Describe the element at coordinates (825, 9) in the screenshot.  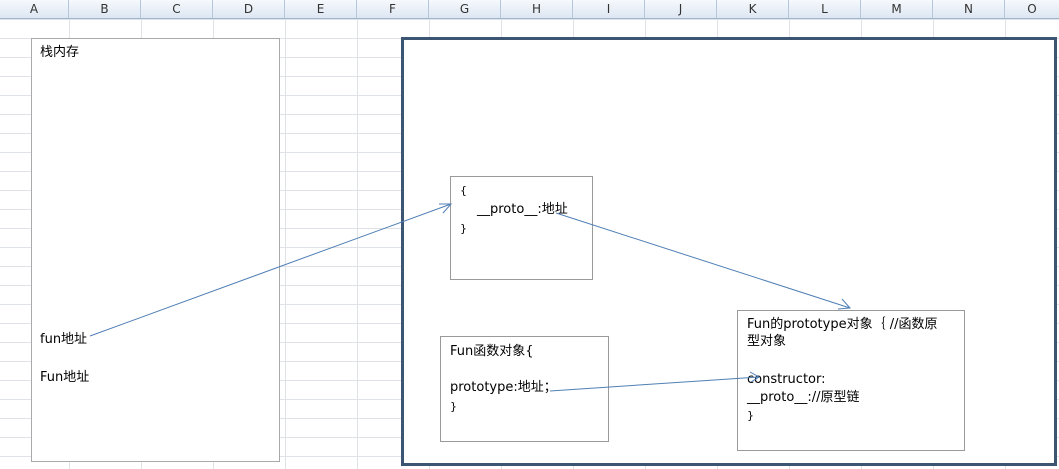
I see `column-header-l: L` at that location.